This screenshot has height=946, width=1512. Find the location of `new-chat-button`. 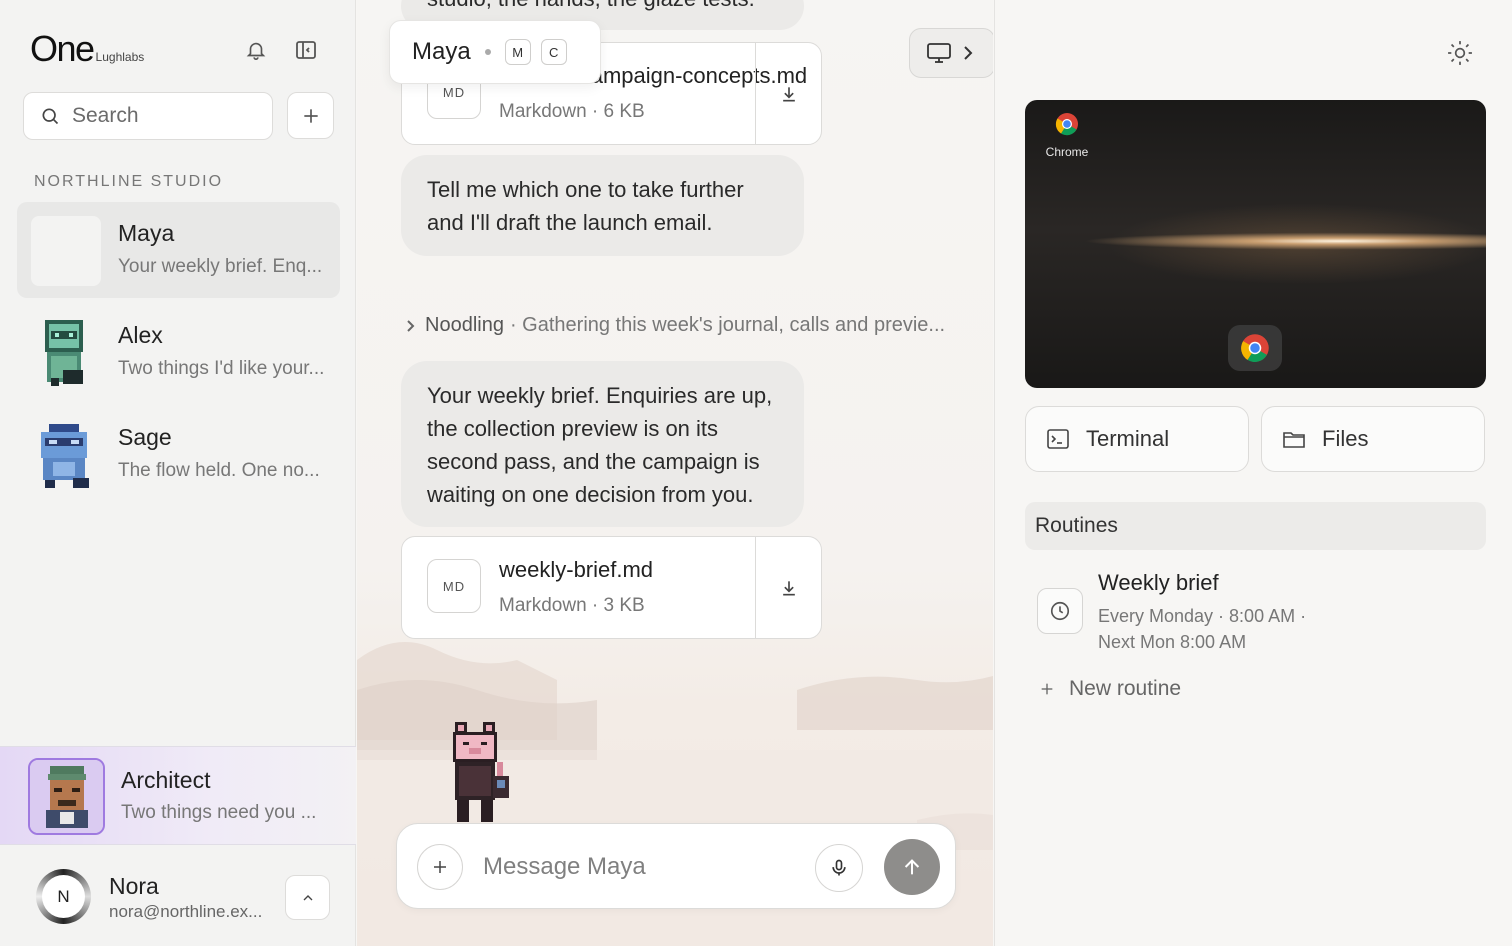

new-chat-button is located at coordinates (310, 115).